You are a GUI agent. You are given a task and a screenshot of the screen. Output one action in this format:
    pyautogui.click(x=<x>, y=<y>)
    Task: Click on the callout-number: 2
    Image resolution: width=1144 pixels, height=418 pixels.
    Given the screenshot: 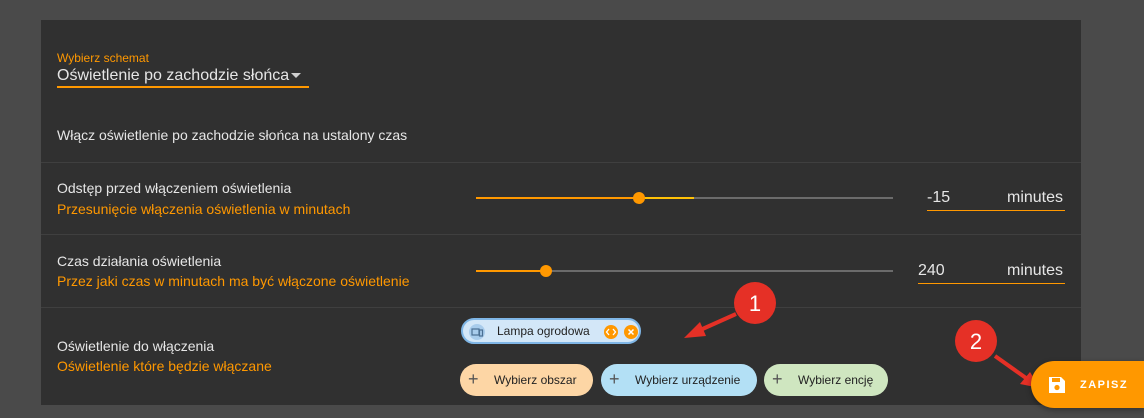 What is the action you would take?
    pyautogui.click(x=976, y=341)
    